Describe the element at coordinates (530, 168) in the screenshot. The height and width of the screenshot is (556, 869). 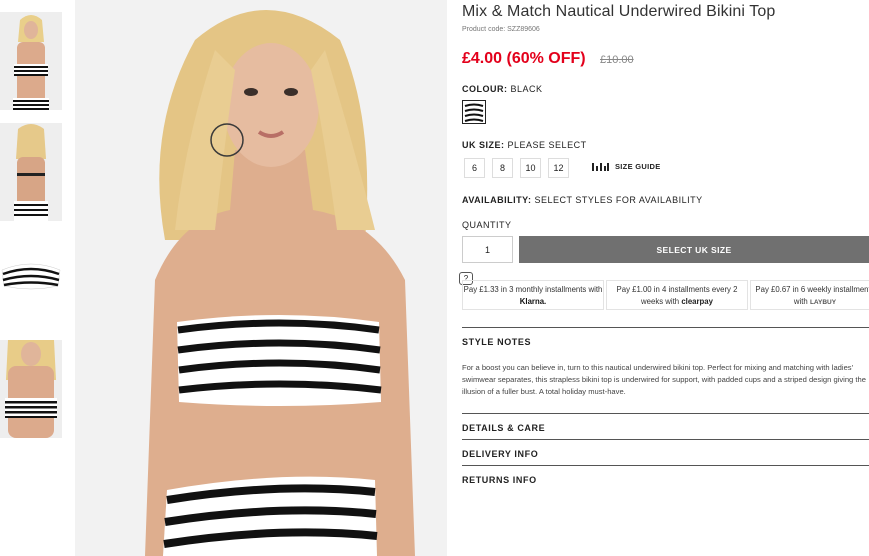
I see `size-option-10: 10` at that location.